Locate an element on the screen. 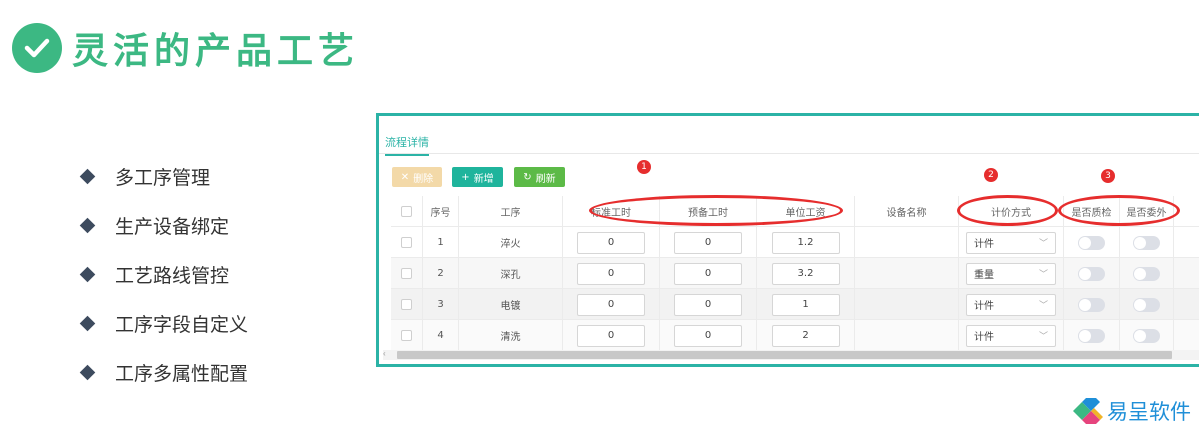 Image resolution: width=1199 pixels, height=430 pixels. scrollbar-thumb is located at coordinates (784, 355).